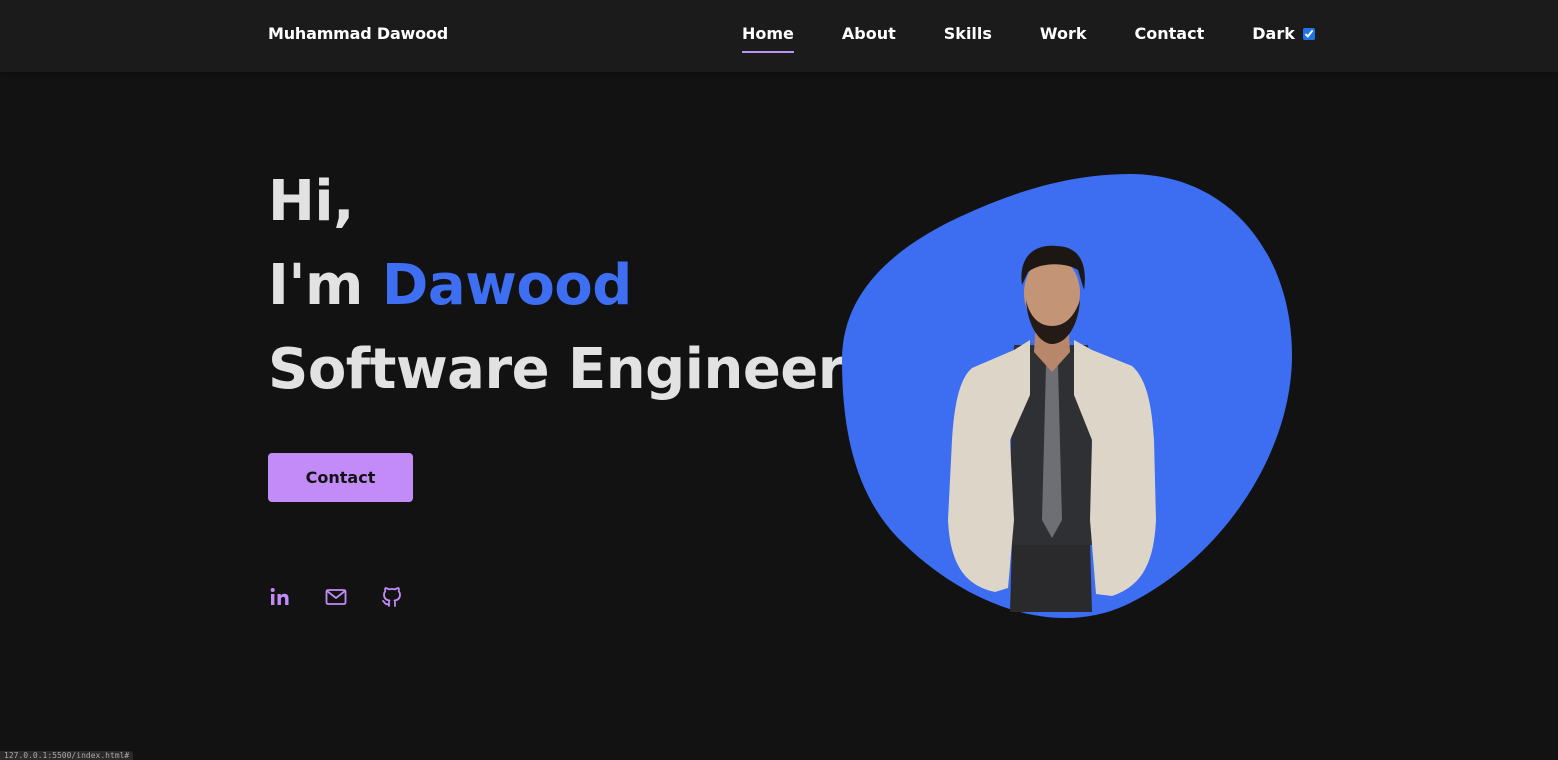 Image resolution: width=1558 pixels, height=760 pixels. I want to click on hero-intro-prefix: I'm, so click(325, 285).